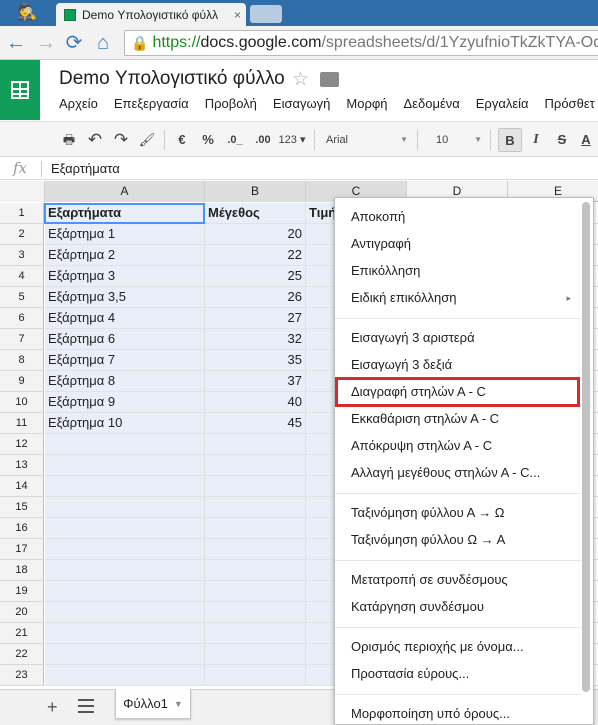 The width and height of the screenshot is (598, 725). Describe the element at coordinates (255, 402) in the screenshot. I see `grid-cell: 40` at that location.